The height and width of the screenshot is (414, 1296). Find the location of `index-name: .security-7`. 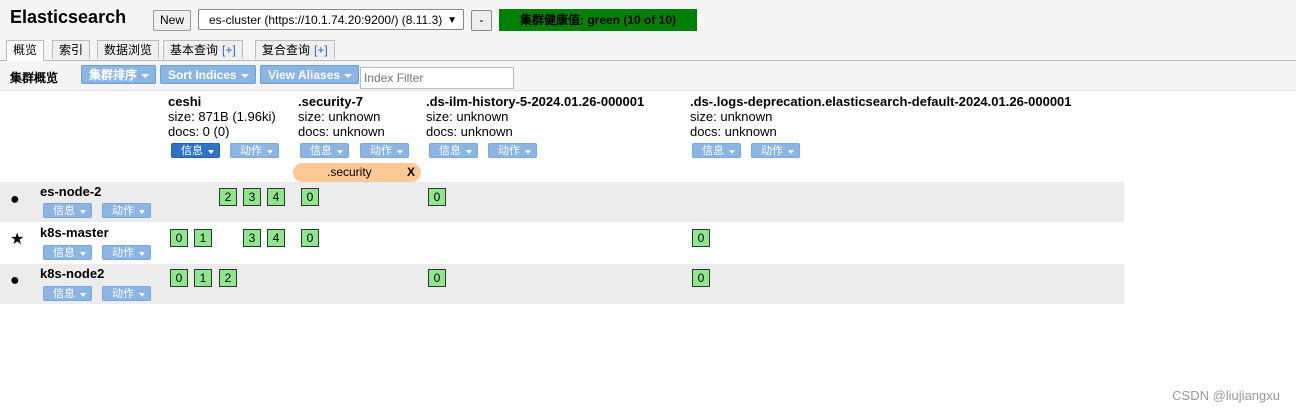

index-name: .security-7 is located at coordinates (331, 101).